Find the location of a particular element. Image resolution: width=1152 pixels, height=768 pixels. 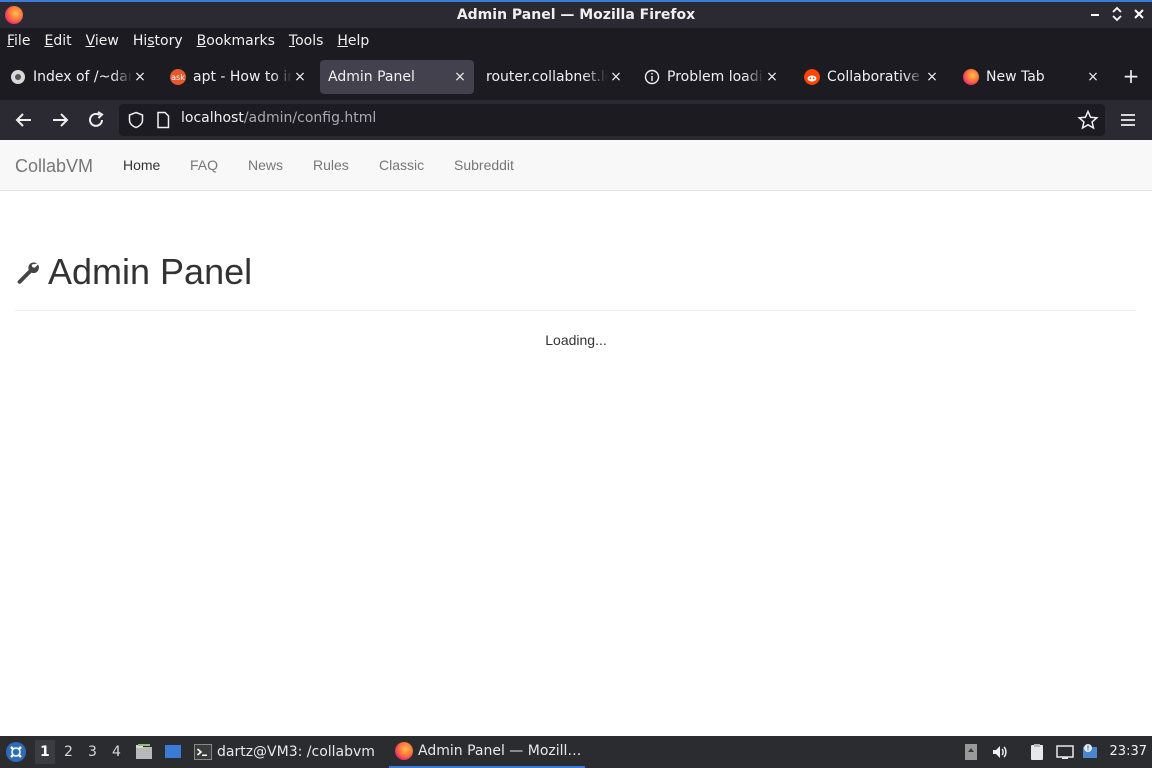

page-header: Admin Panel is located at coordinates (133, 272).